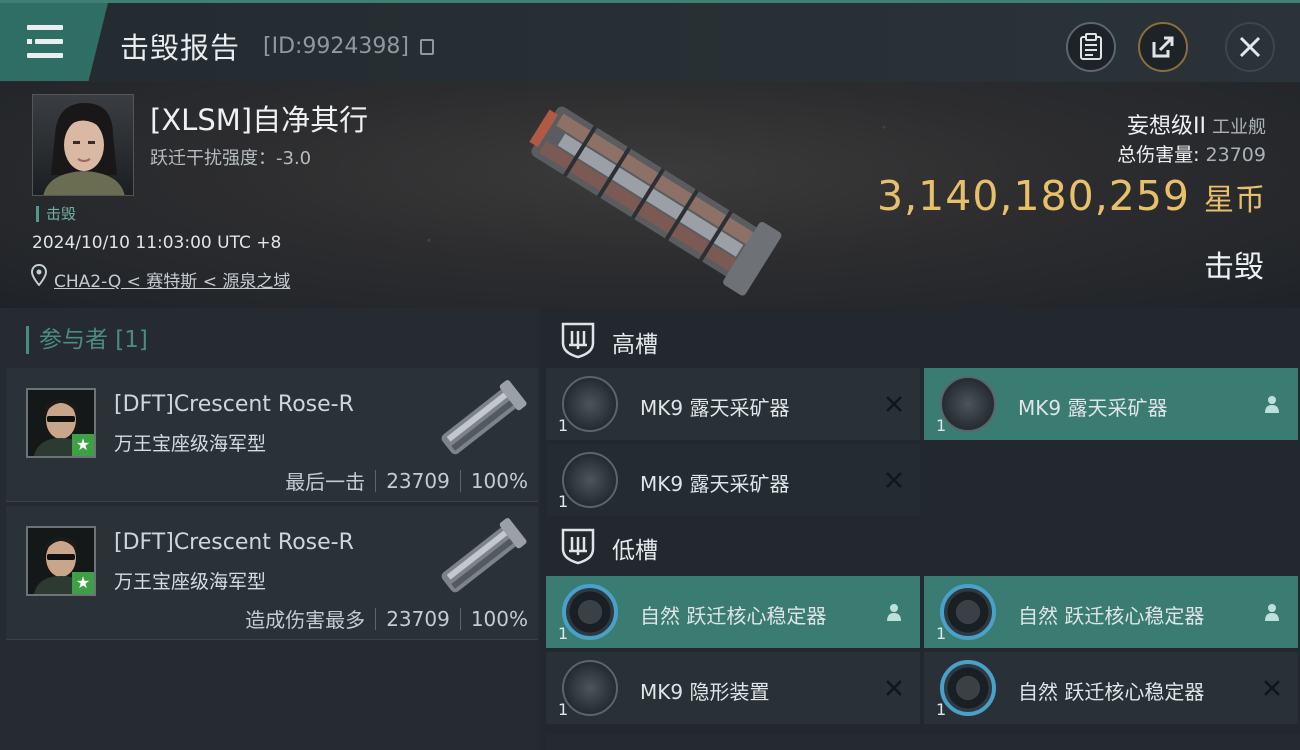  What do you see at coordinates (923, 742) in the screenshot?
I see `next-section-peek` at bounding box center [923, 742].